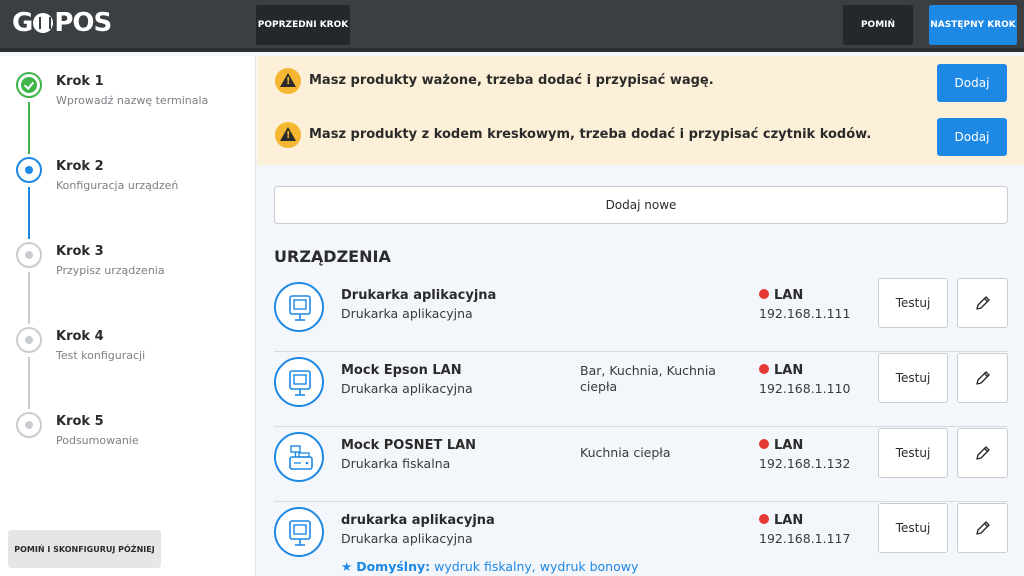  I want to click on step-subtitle: Podsumowanie, so click(97, 440).